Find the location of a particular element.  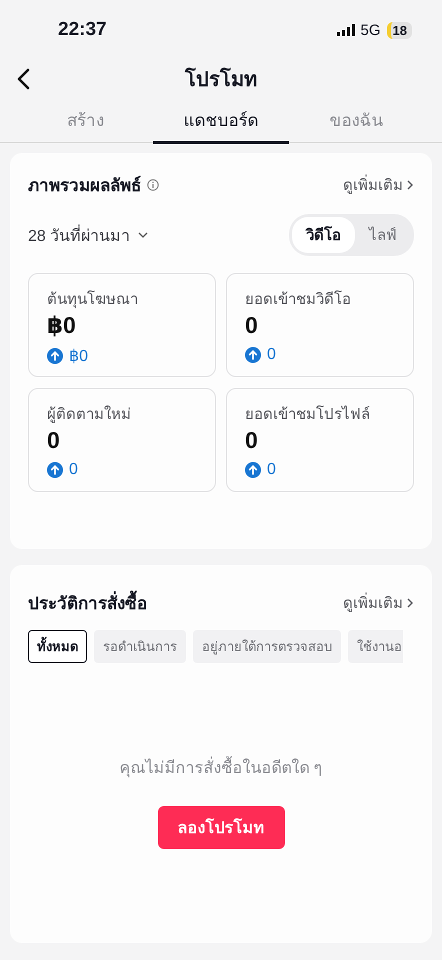

metric-tile: ยอดเข้าชมวิดีโอ 0 0 is located at coordinates (320, 325).